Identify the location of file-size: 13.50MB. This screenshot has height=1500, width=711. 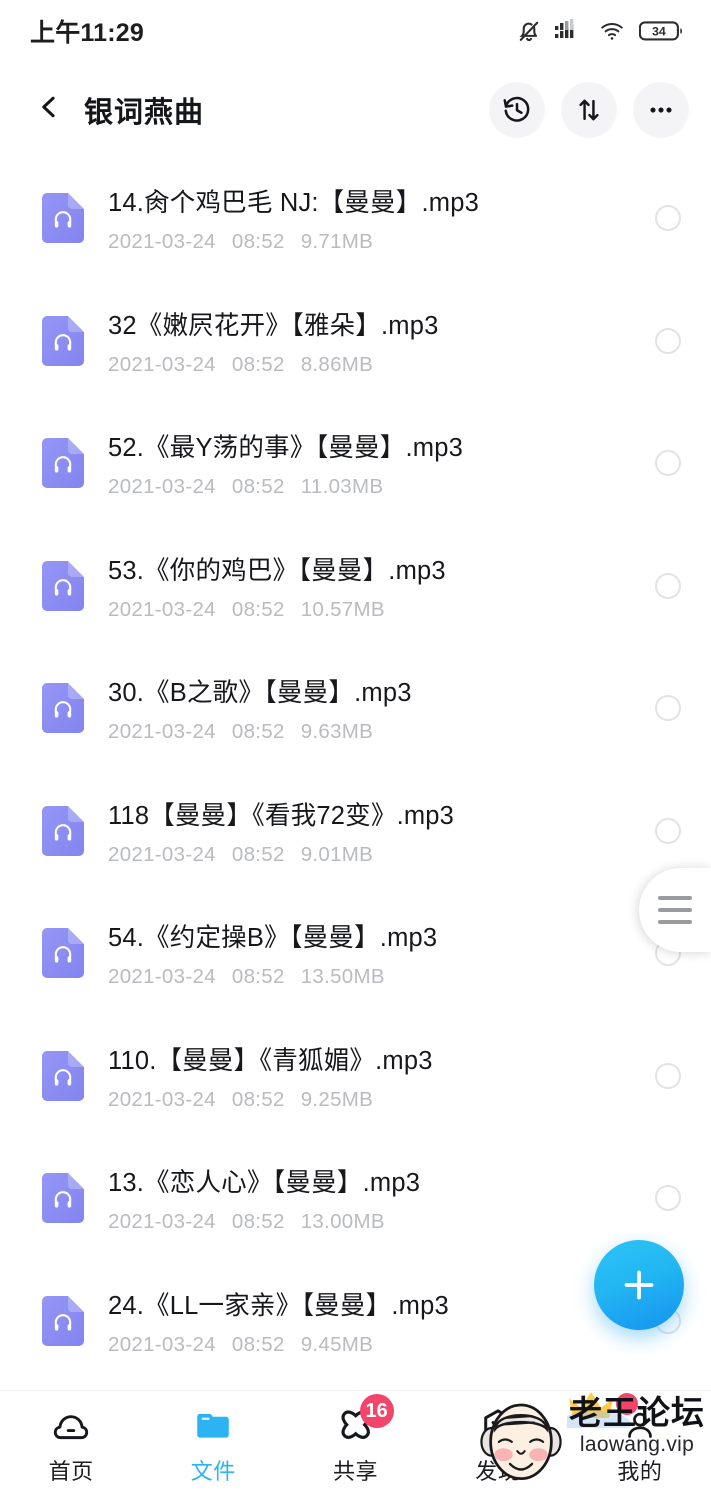
(342, 977).